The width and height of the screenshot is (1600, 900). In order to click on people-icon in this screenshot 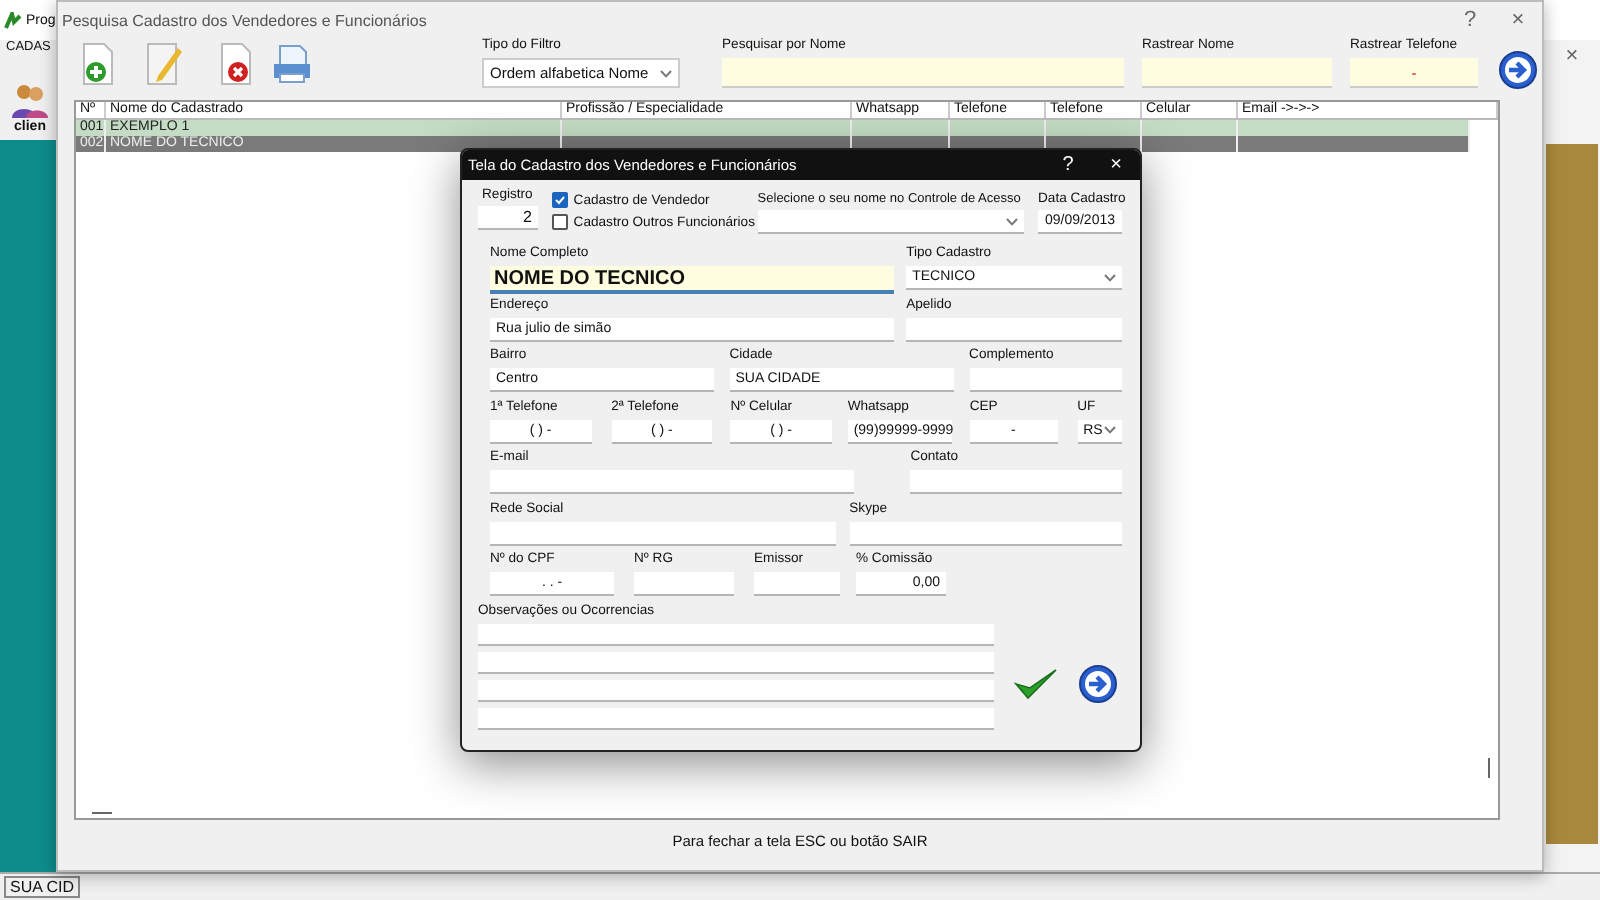, I will do `click(30, 100)`.